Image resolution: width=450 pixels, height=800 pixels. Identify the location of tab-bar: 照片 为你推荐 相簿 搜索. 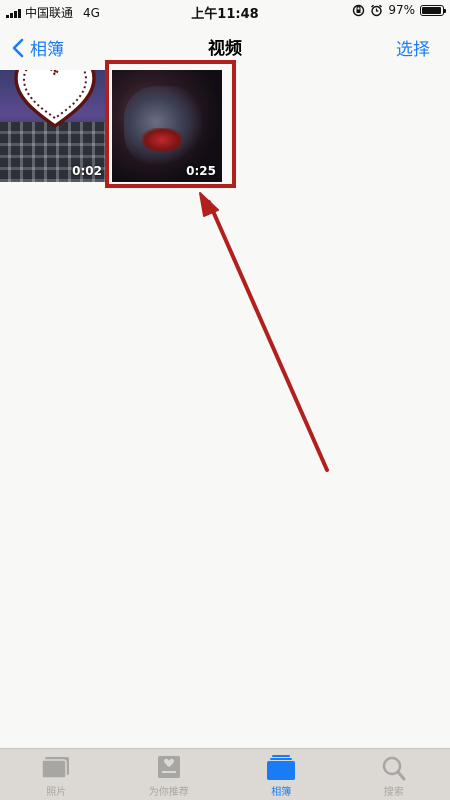
(225, 774).